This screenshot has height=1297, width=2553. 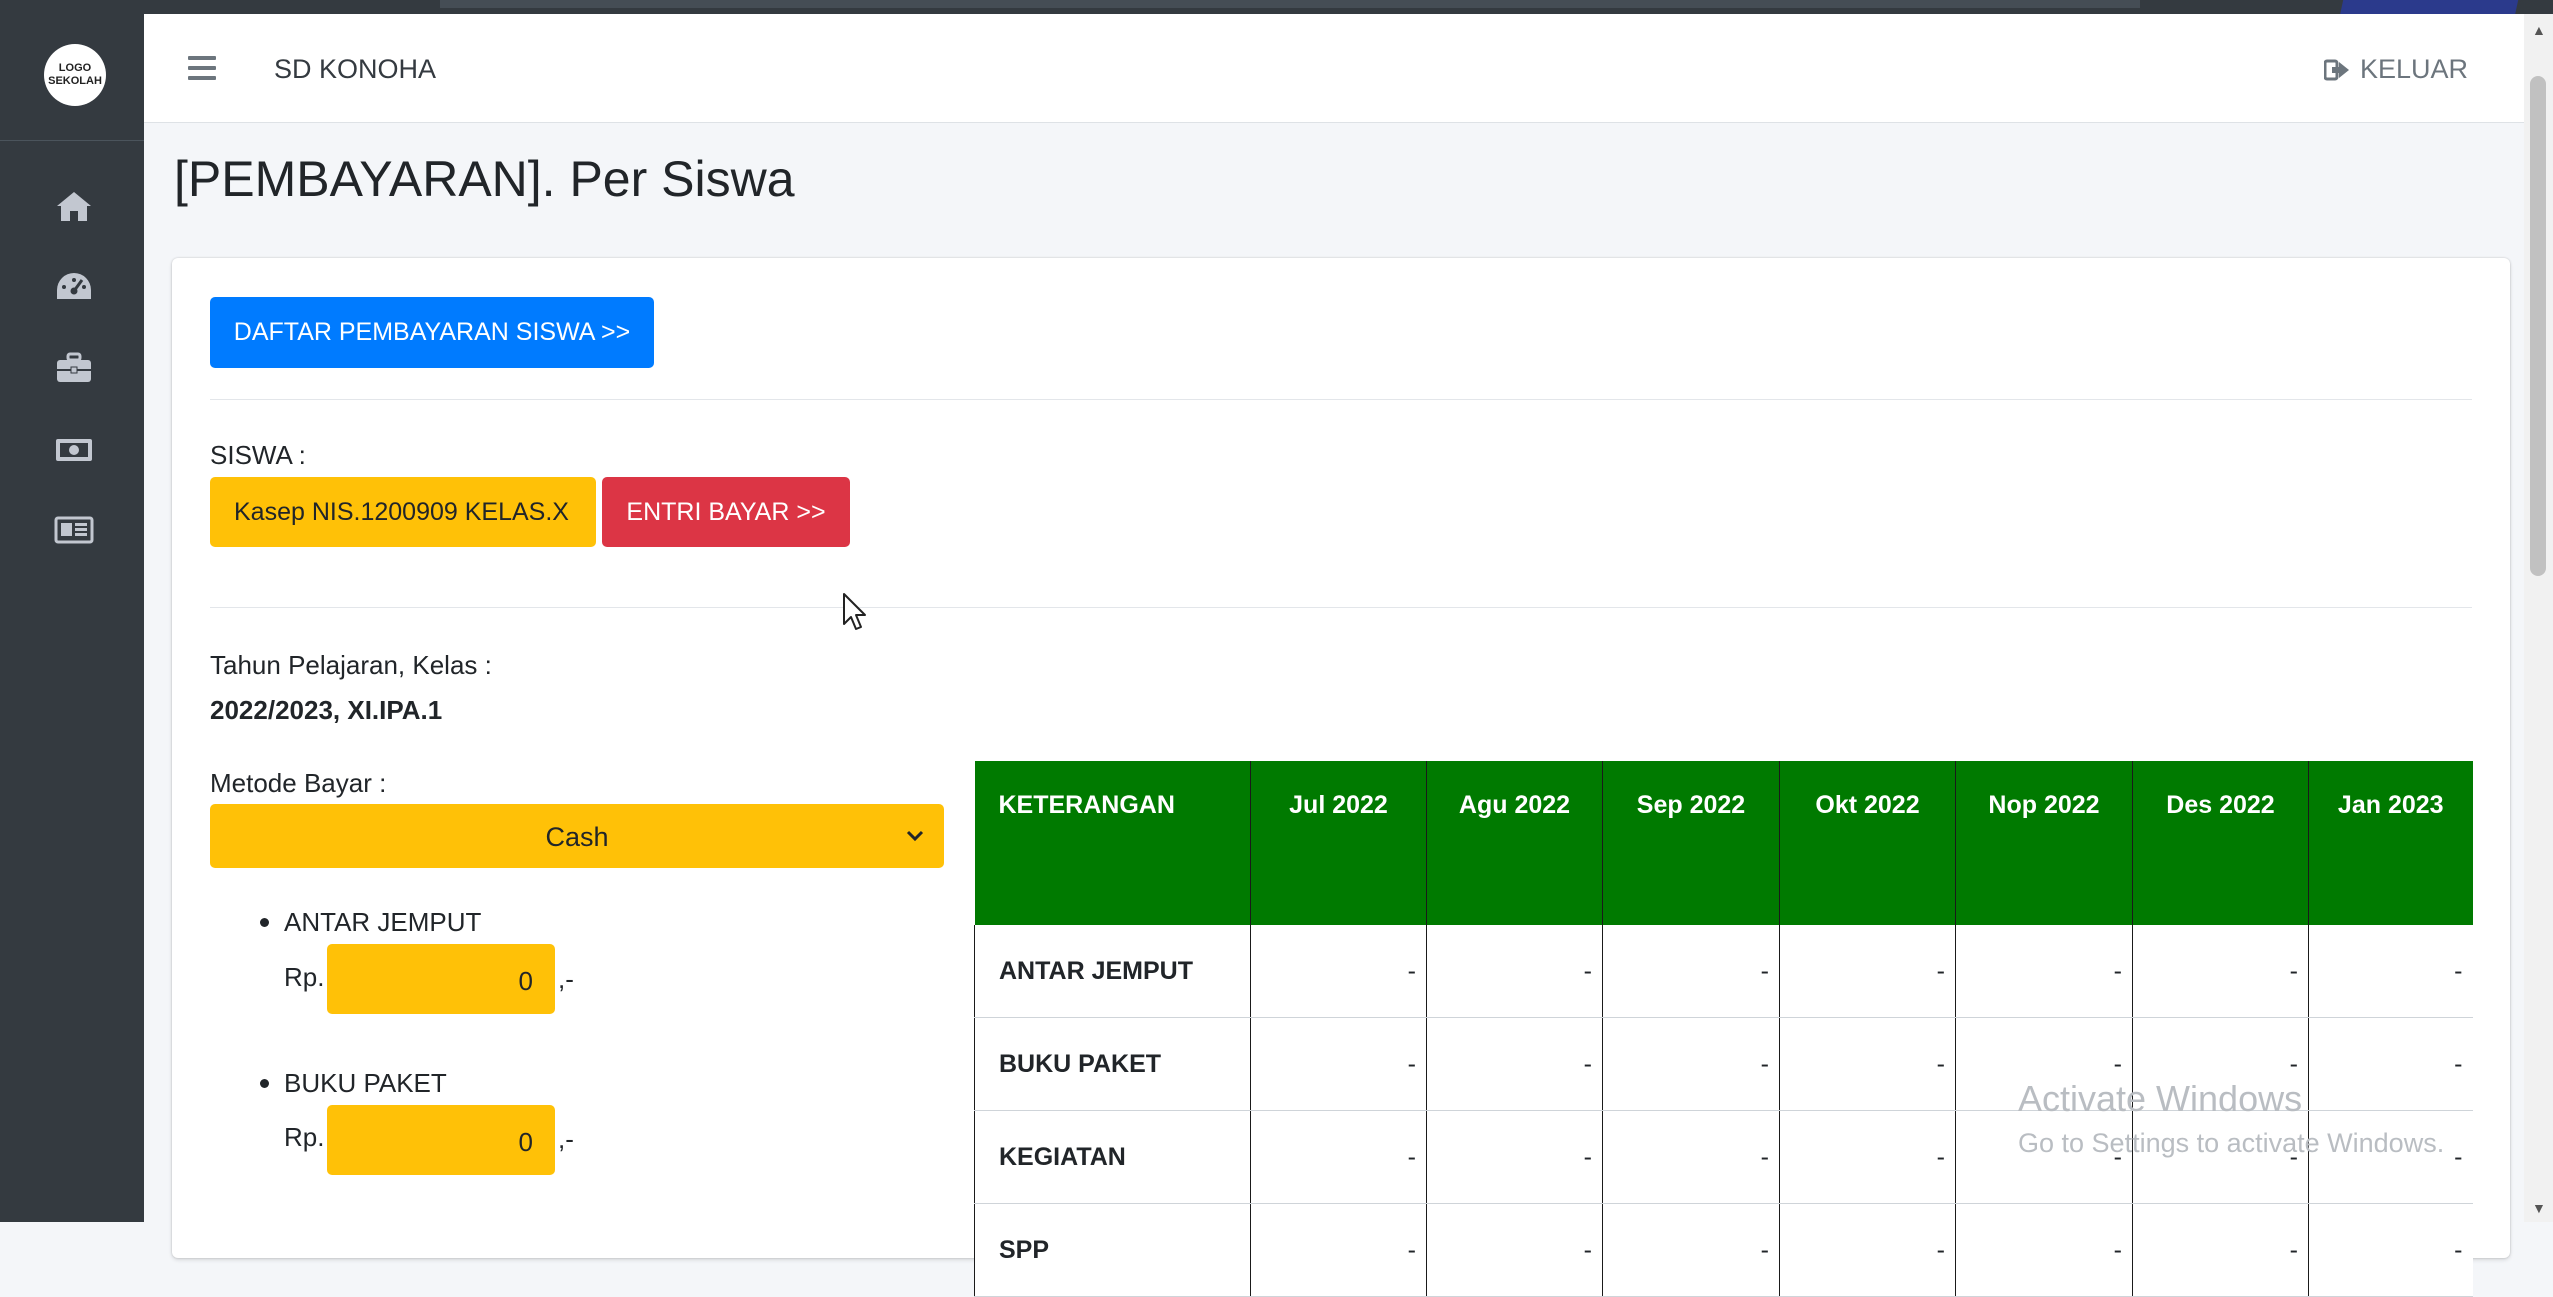 I want to click on column-header: KETERANGAN, so click(x=1112, y=843).